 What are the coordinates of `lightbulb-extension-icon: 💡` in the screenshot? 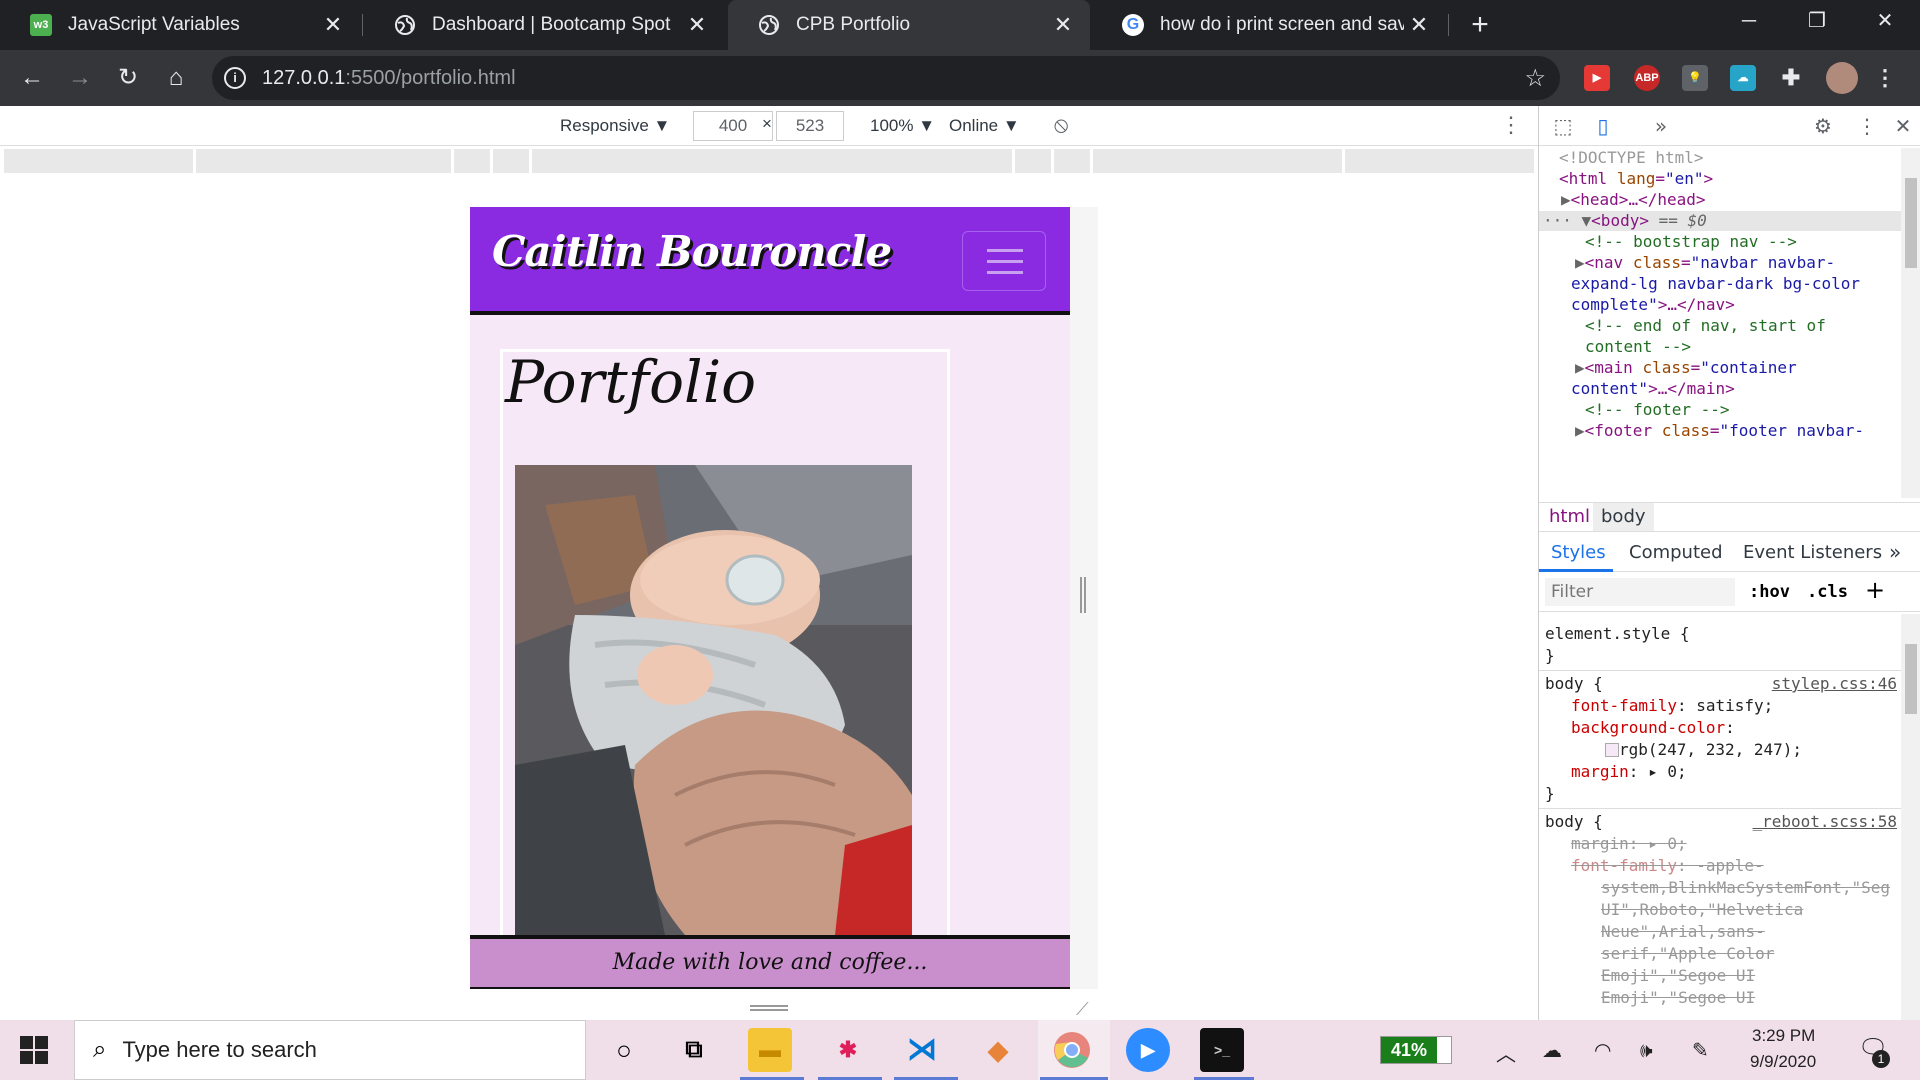 It's located at (1695, 78).